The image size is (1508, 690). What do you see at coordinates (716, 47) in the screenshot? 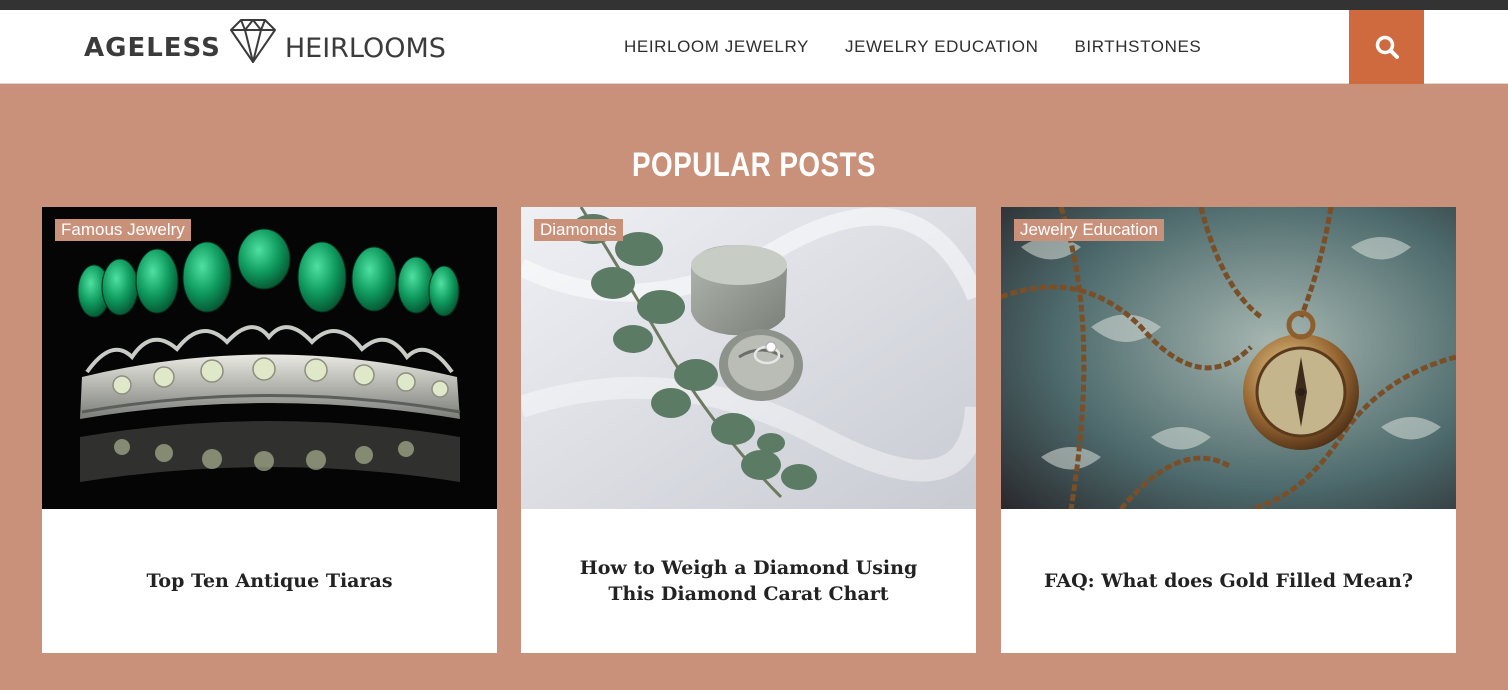
I see `nav-heirloom-jewelry: HEIRLOOM JEWELRY` at bounding box center [716, 47].